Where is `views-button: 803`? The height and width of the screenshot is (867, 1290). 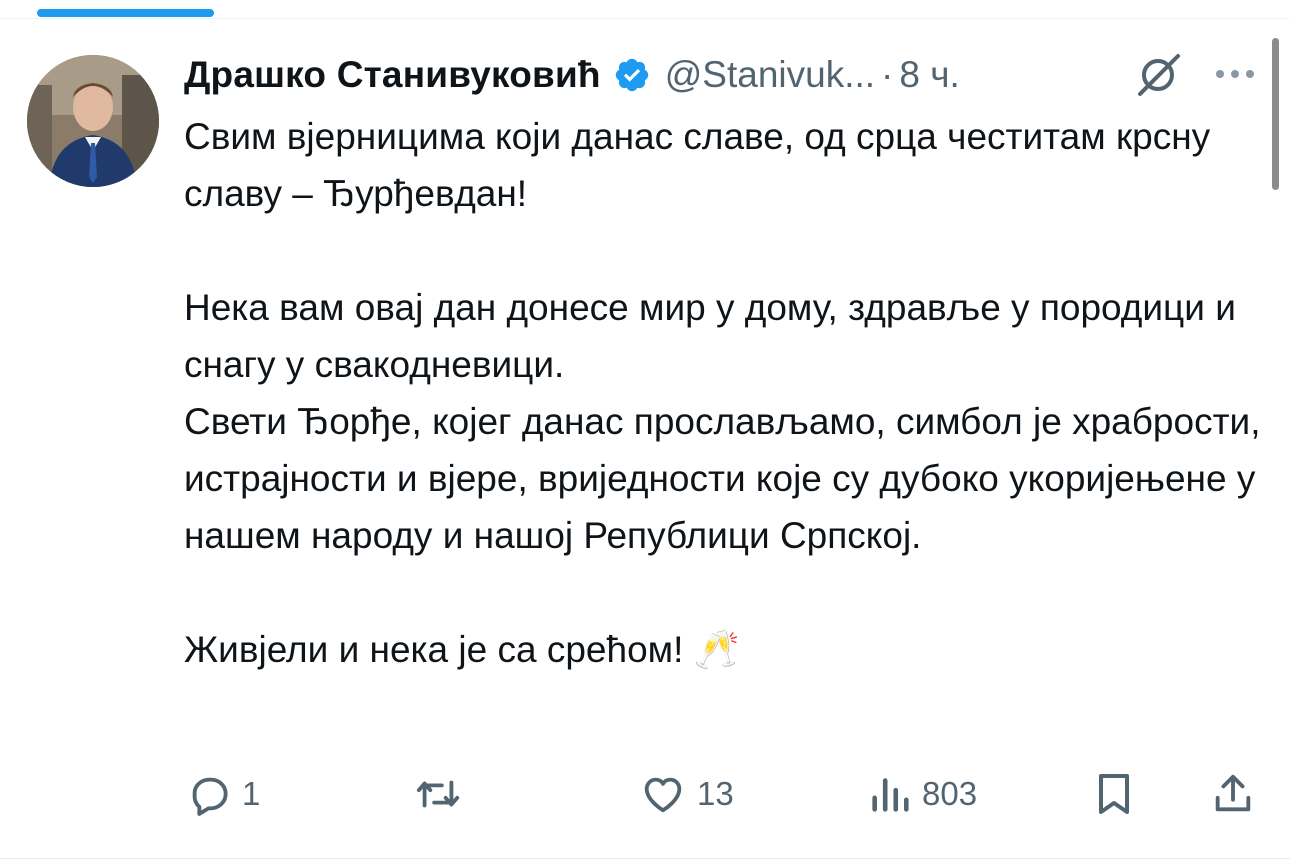 views-button: 803 is located at coordinates (922, 794).